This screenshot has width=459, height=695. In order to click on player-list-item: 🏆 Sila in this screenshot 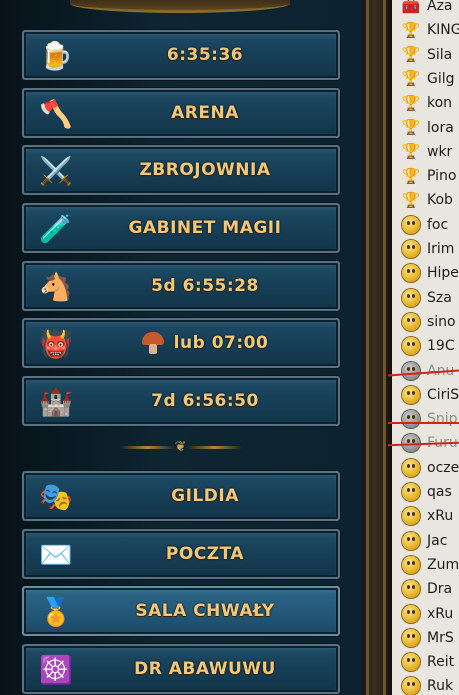, I will do `click(425, 55)`.